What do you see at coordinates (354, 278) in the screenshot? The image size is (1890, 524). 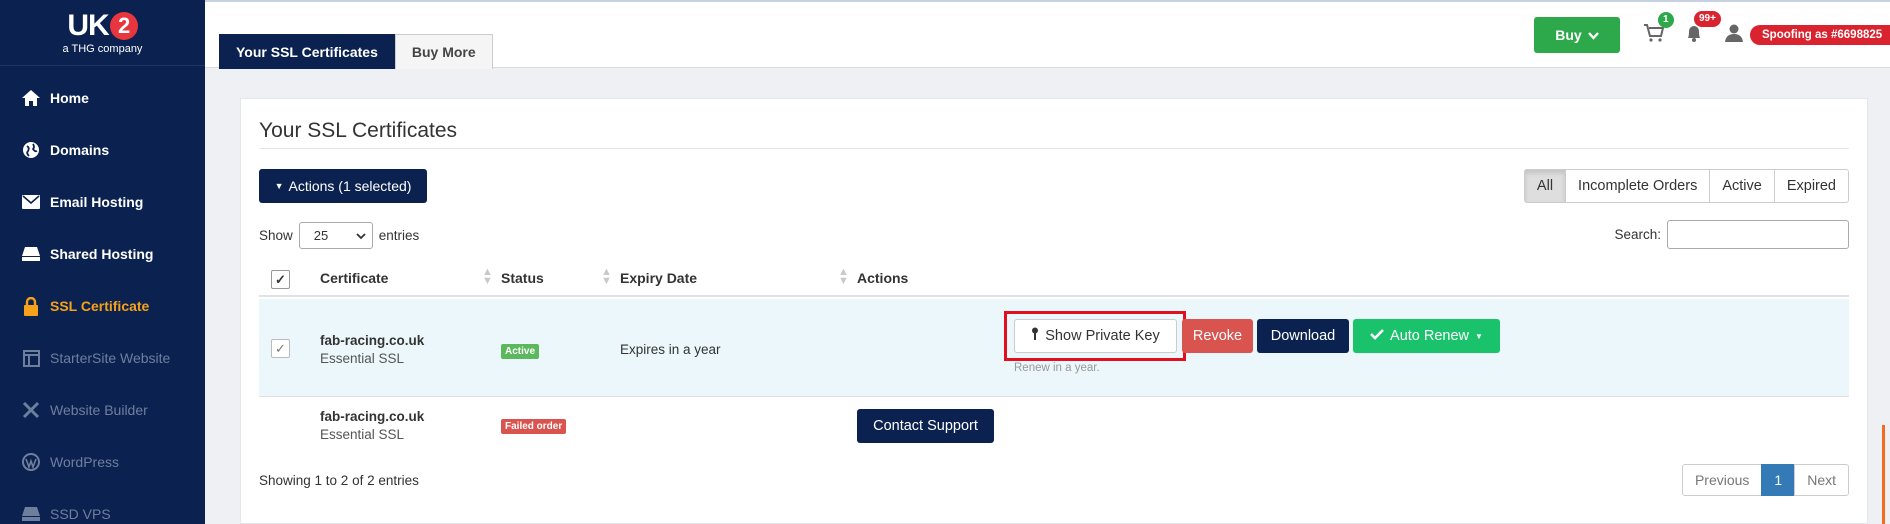 I see `column-header-certificate: Certificate` at bounding box center [354, 278].